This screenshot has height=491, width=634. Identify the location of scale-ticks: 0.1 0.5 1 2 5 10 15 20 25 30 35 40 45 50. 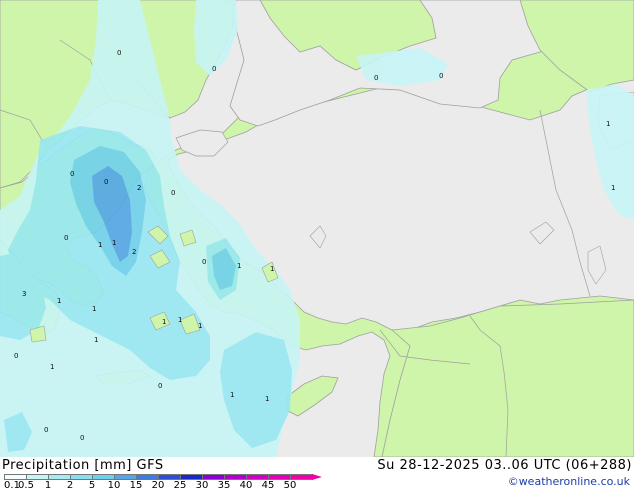
(165, 485).